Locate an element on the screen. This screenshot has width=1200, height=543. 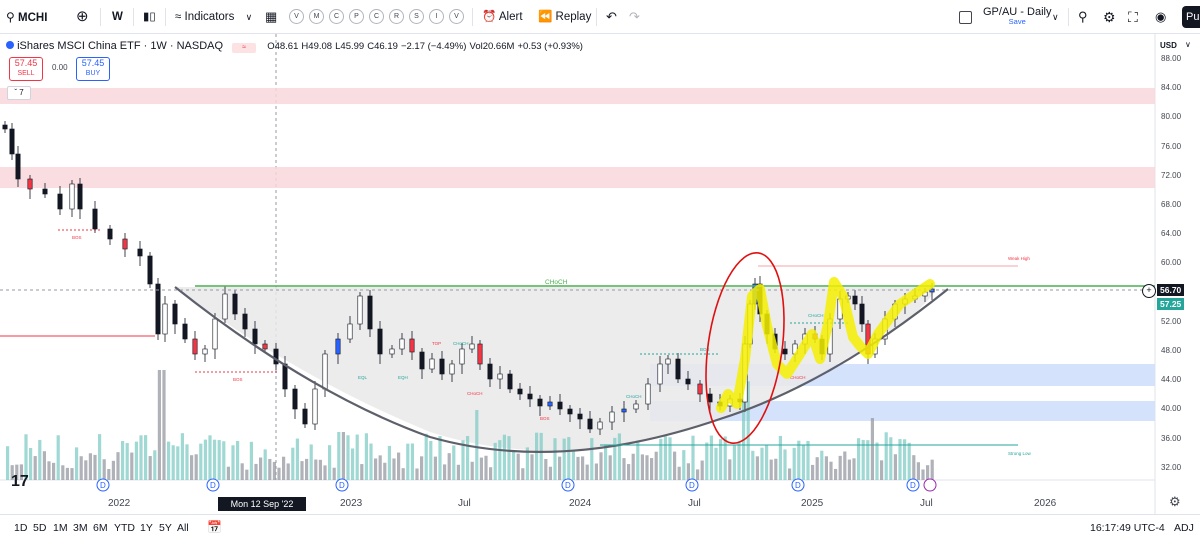
range-button-1d: 1D is located at coordinates (20, 528).